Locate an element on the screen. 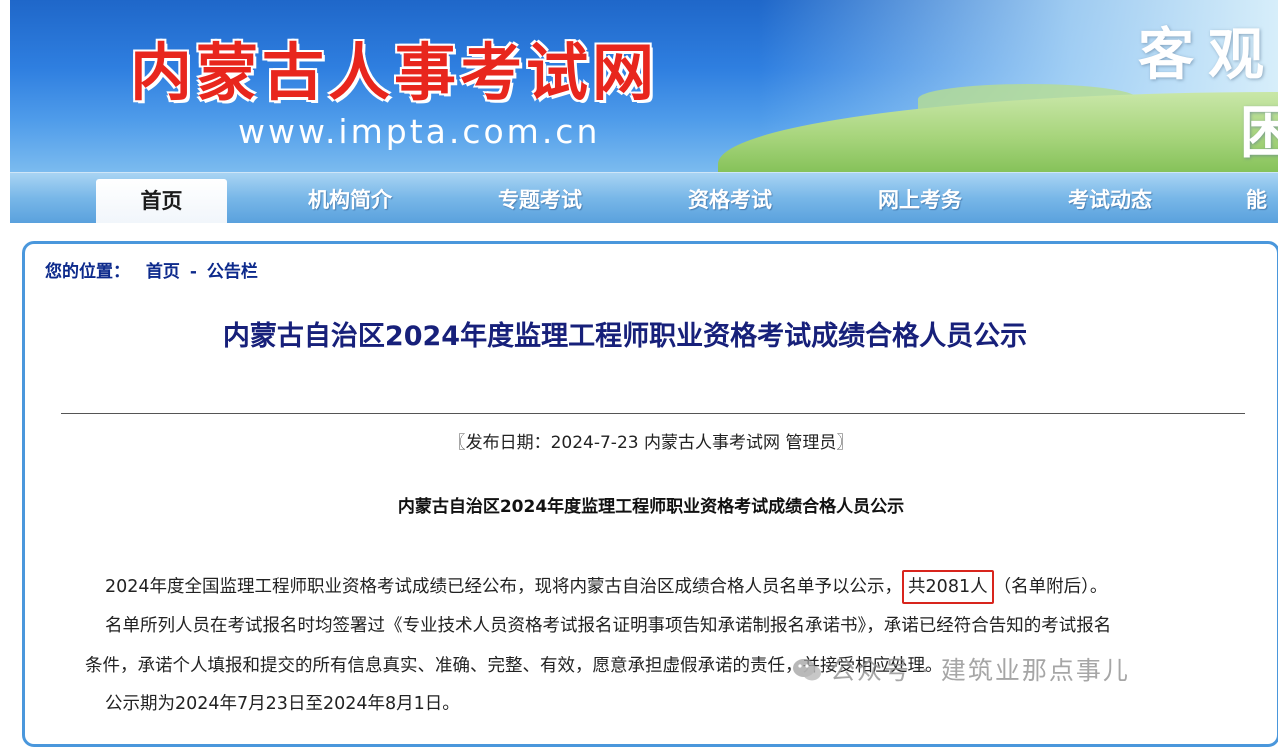  nav-item-qualification-exams: 资格考试 is located at coordinates (730, 198).